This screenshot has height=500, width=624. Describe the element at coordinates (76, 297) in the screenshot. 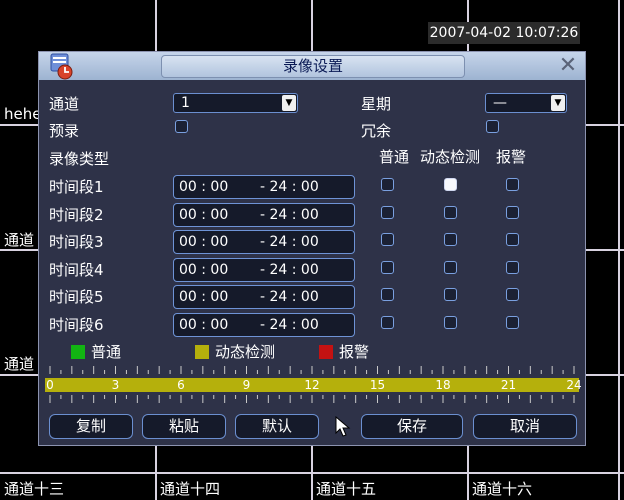

I see `period-label: 时间段5` at that location.